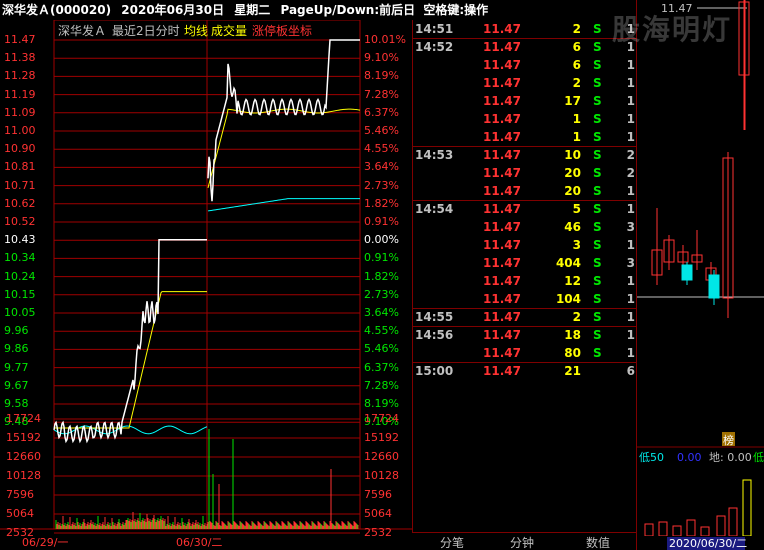  Describe the element at coordinates (522, 542) in the screenshot. I see `tab-fenzhong: 分钟` at that location.